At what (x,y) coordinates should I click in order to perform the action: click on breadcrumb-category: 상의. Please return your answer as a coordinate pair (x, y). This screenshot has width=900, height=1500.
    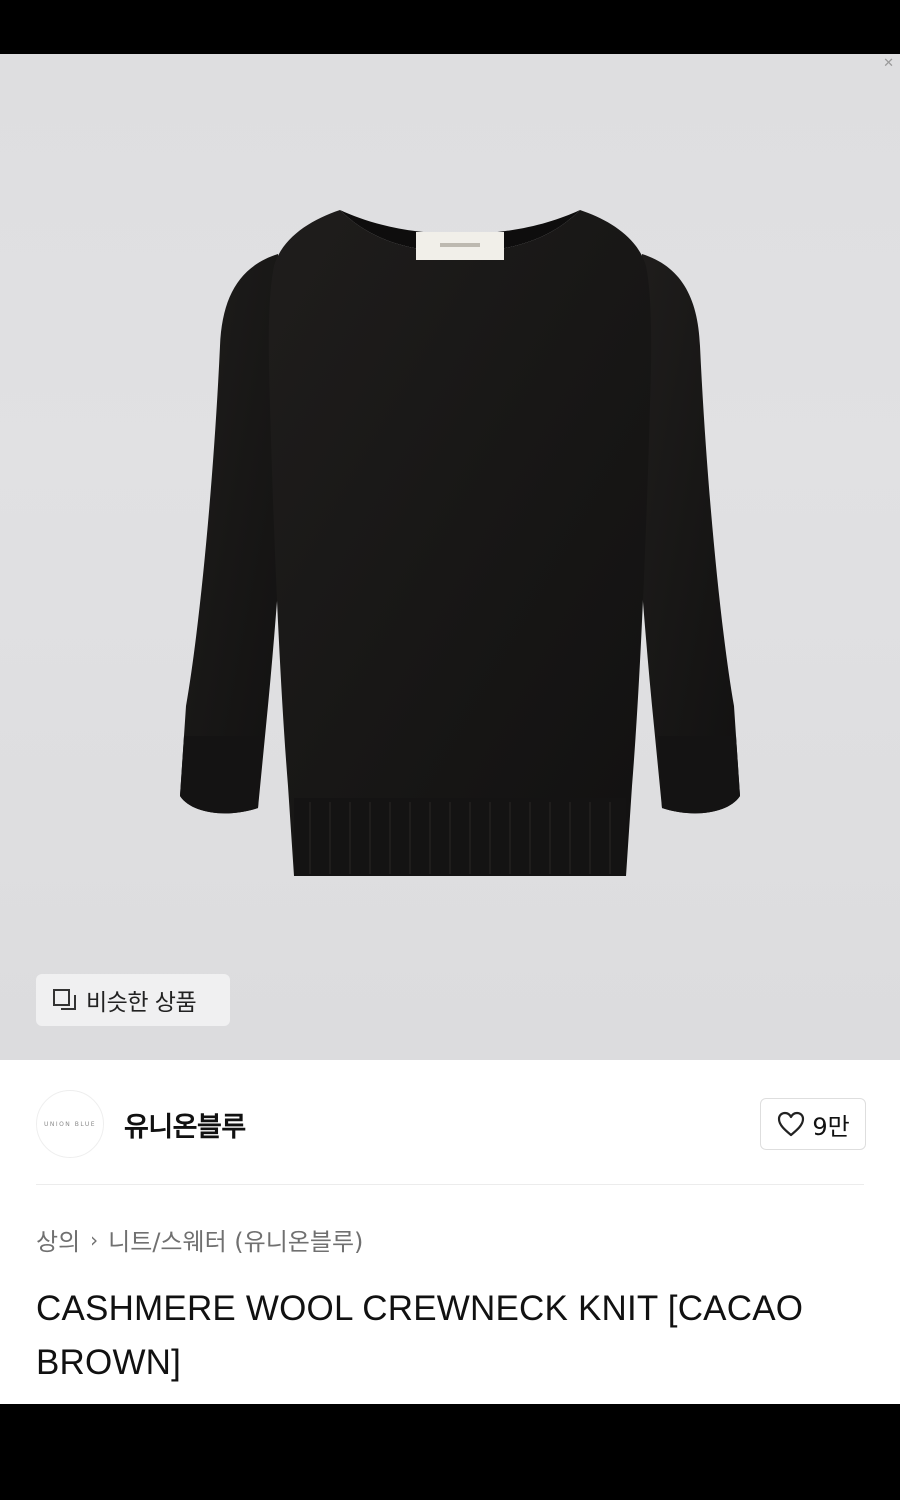
    Looking at the image, I should click on (58, 1239).